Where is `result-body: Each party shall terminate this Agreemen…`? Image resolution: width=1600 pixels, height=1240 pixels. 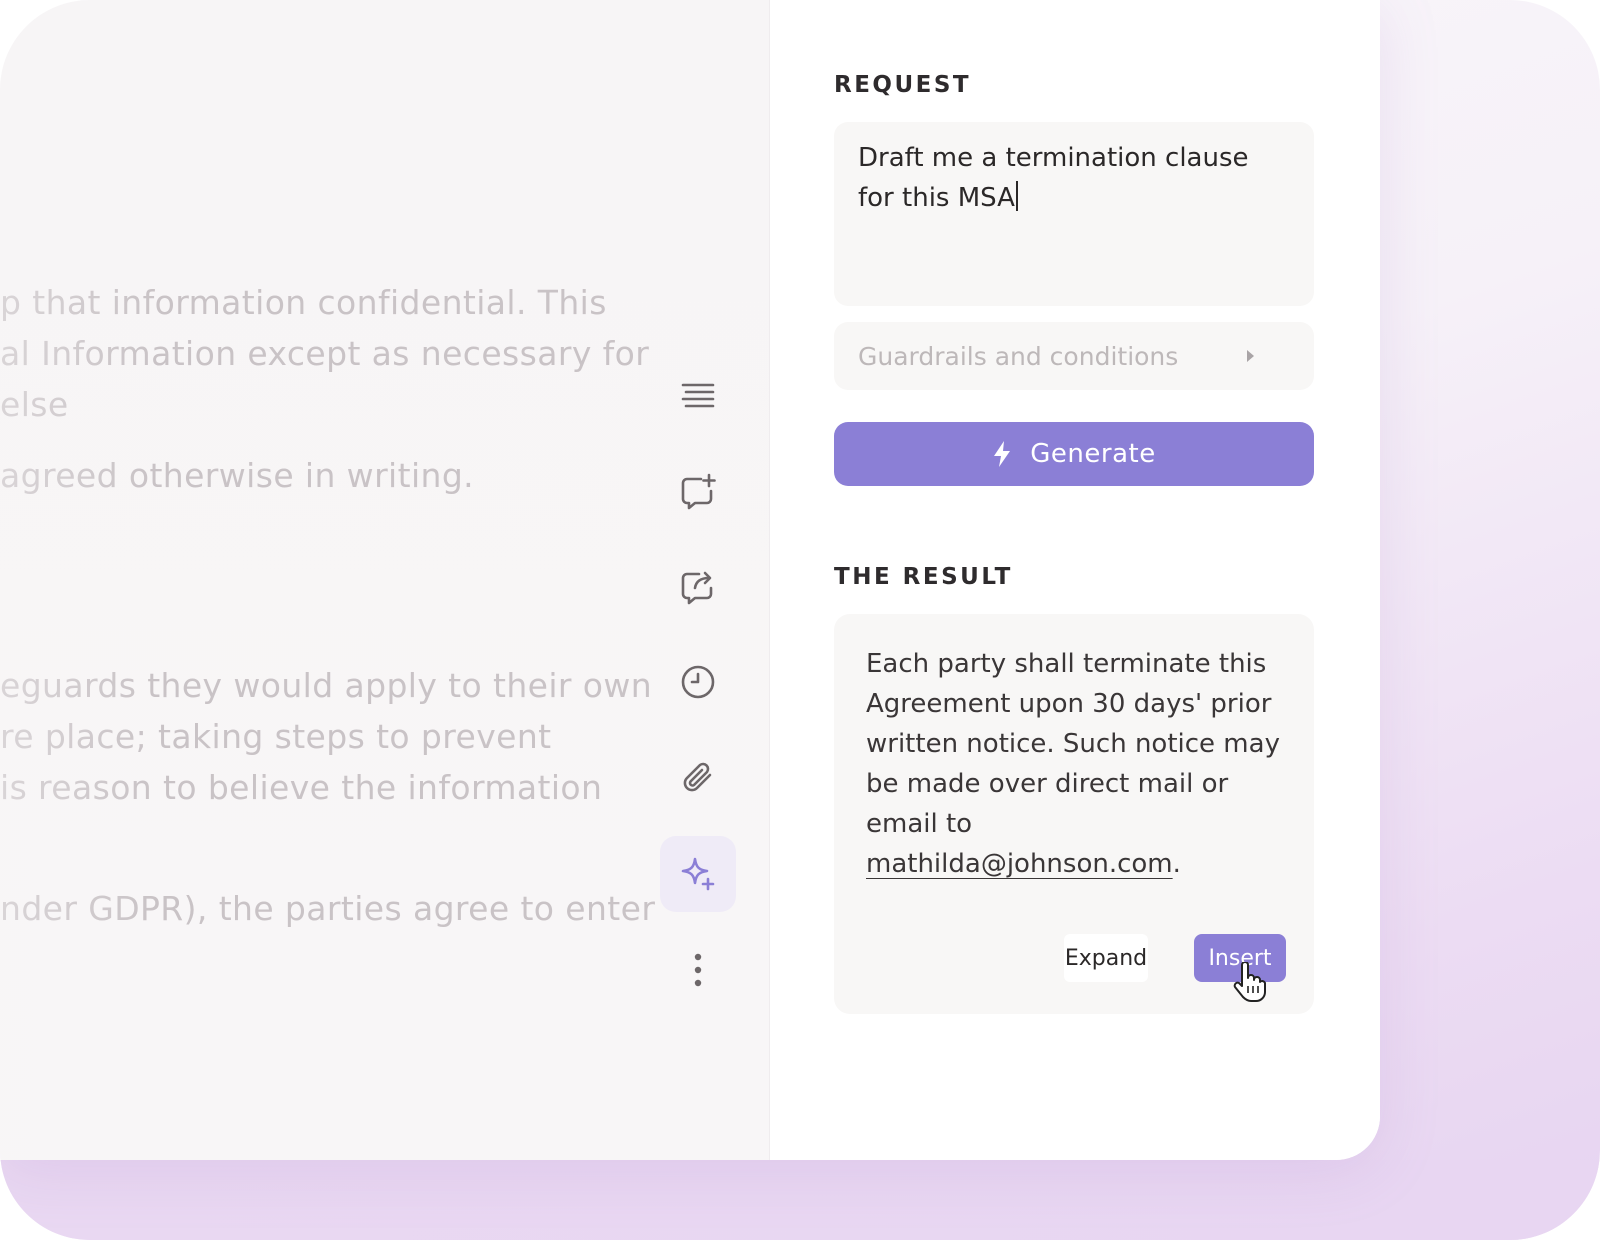
result-body: Each party shall terminate this Agreemen… is located at coordinates (1073, 744).